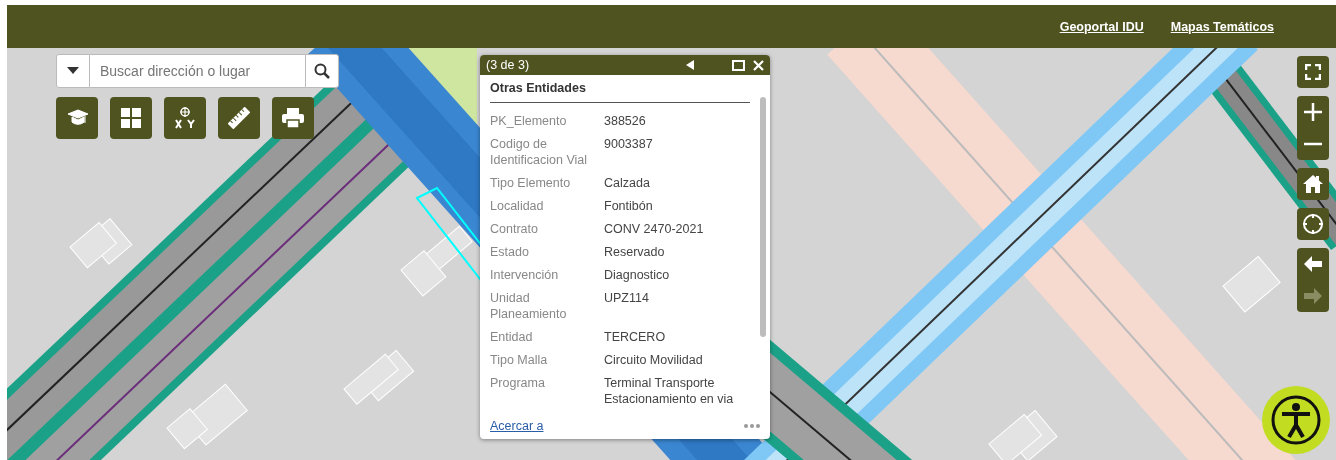 The image size is (1336, 460). Describe the element at coordinates (625, 121) in the screenshot. I see `field-value: 388526` at that location.